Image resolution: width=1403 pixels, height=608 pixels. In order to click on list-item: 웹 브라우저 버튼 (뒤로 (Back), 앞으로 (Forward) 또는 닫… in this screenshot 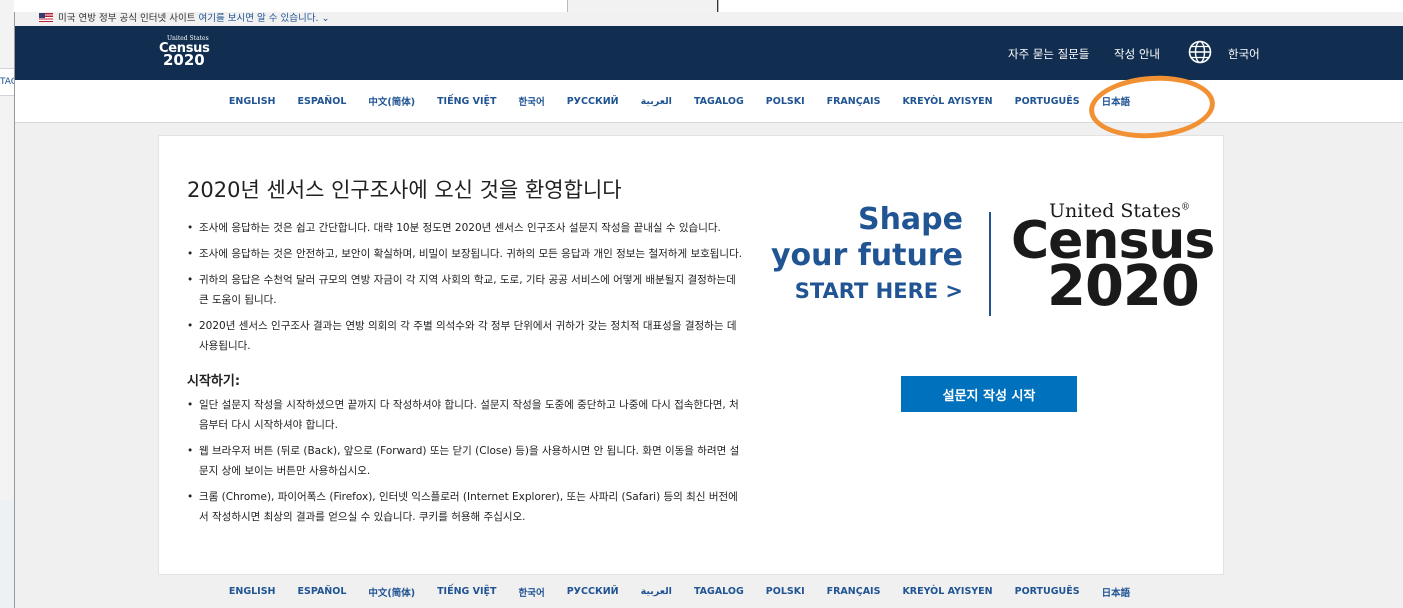, I will do `click(467, 461)`.